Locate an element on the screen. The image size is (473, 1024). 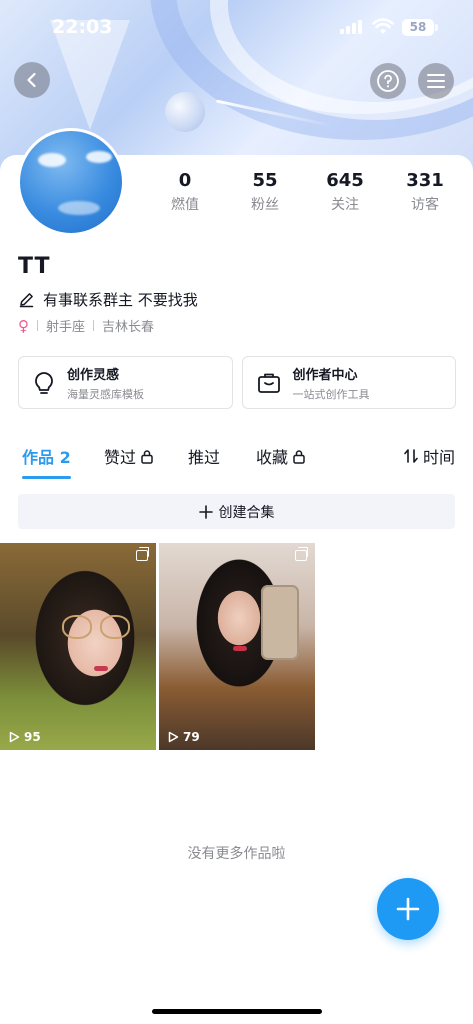
play-count: 95 is located at coordinates (25, 737).